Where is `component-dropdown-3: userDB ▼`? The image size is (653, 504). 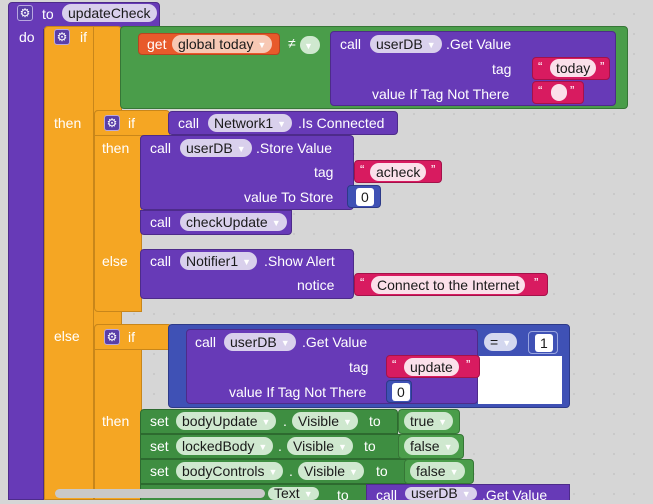
component-dropdown-3: userDB ▼ is located at coordinates (441, 493).